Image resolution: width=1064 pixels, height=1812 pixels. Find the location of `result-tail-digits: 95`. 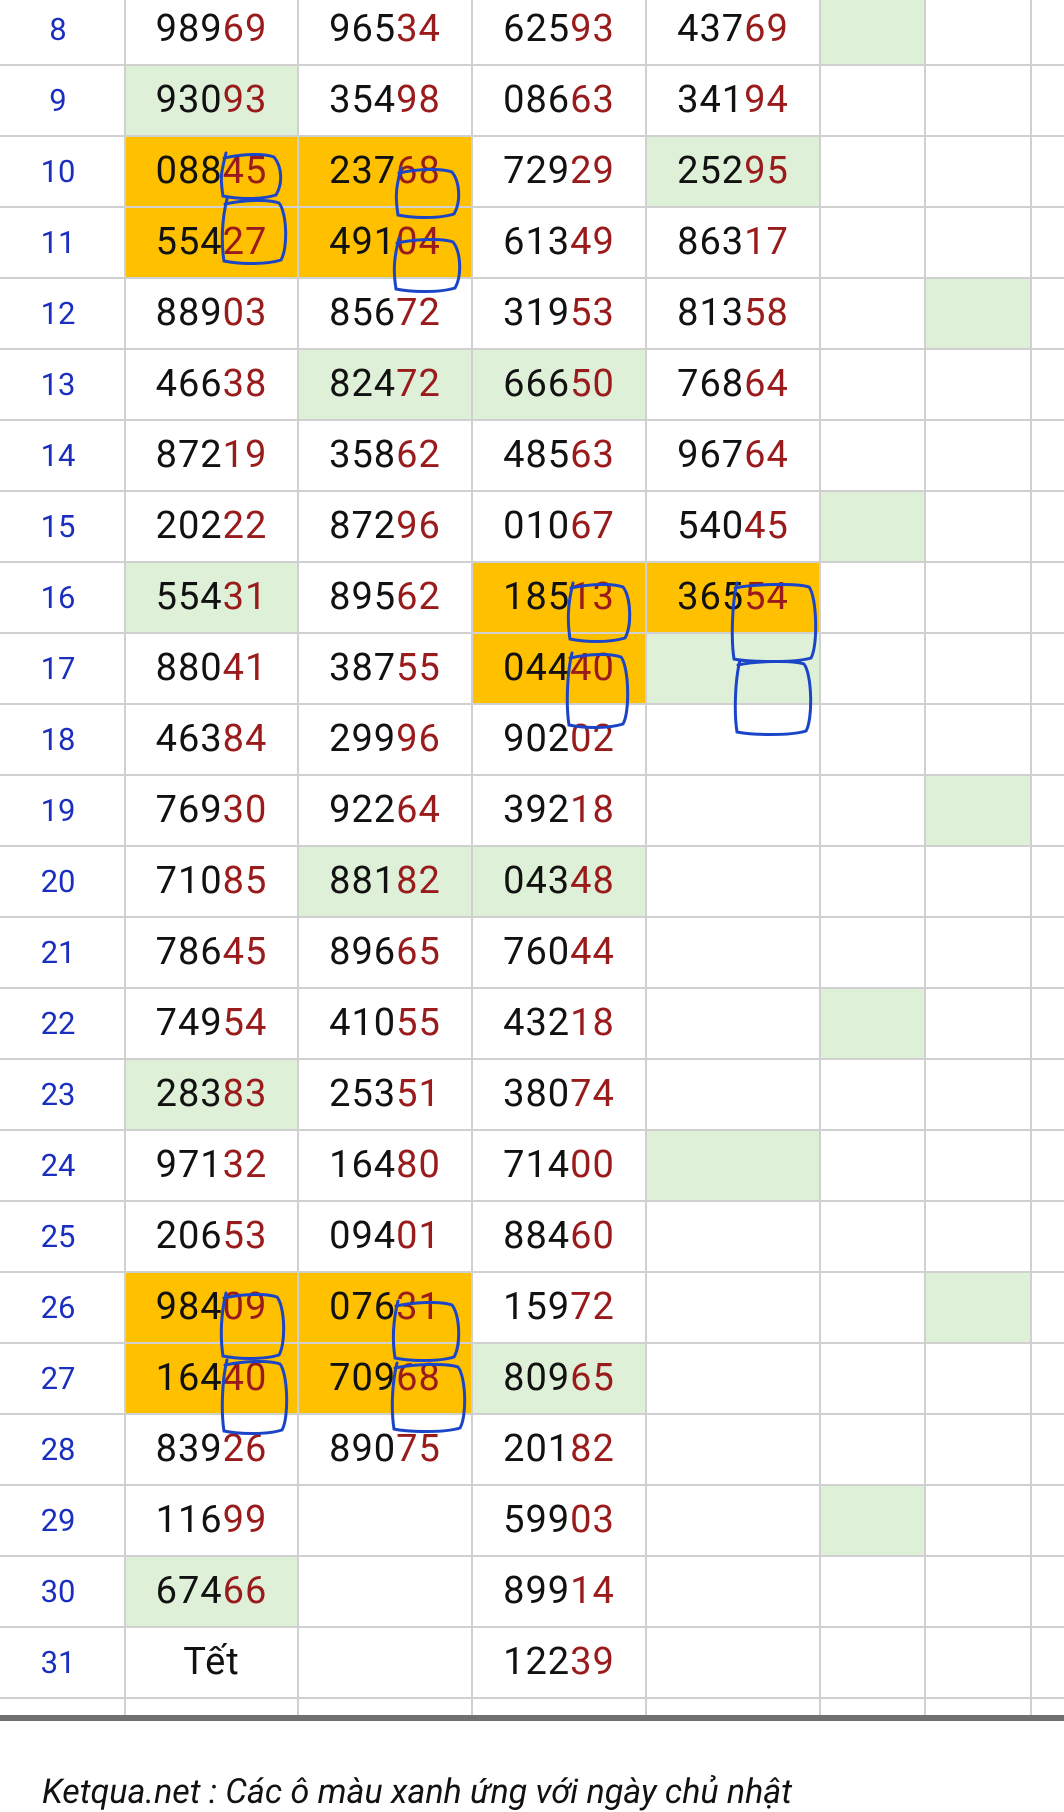

result-tail-digits: 95 is located at coordinates (766, 171).